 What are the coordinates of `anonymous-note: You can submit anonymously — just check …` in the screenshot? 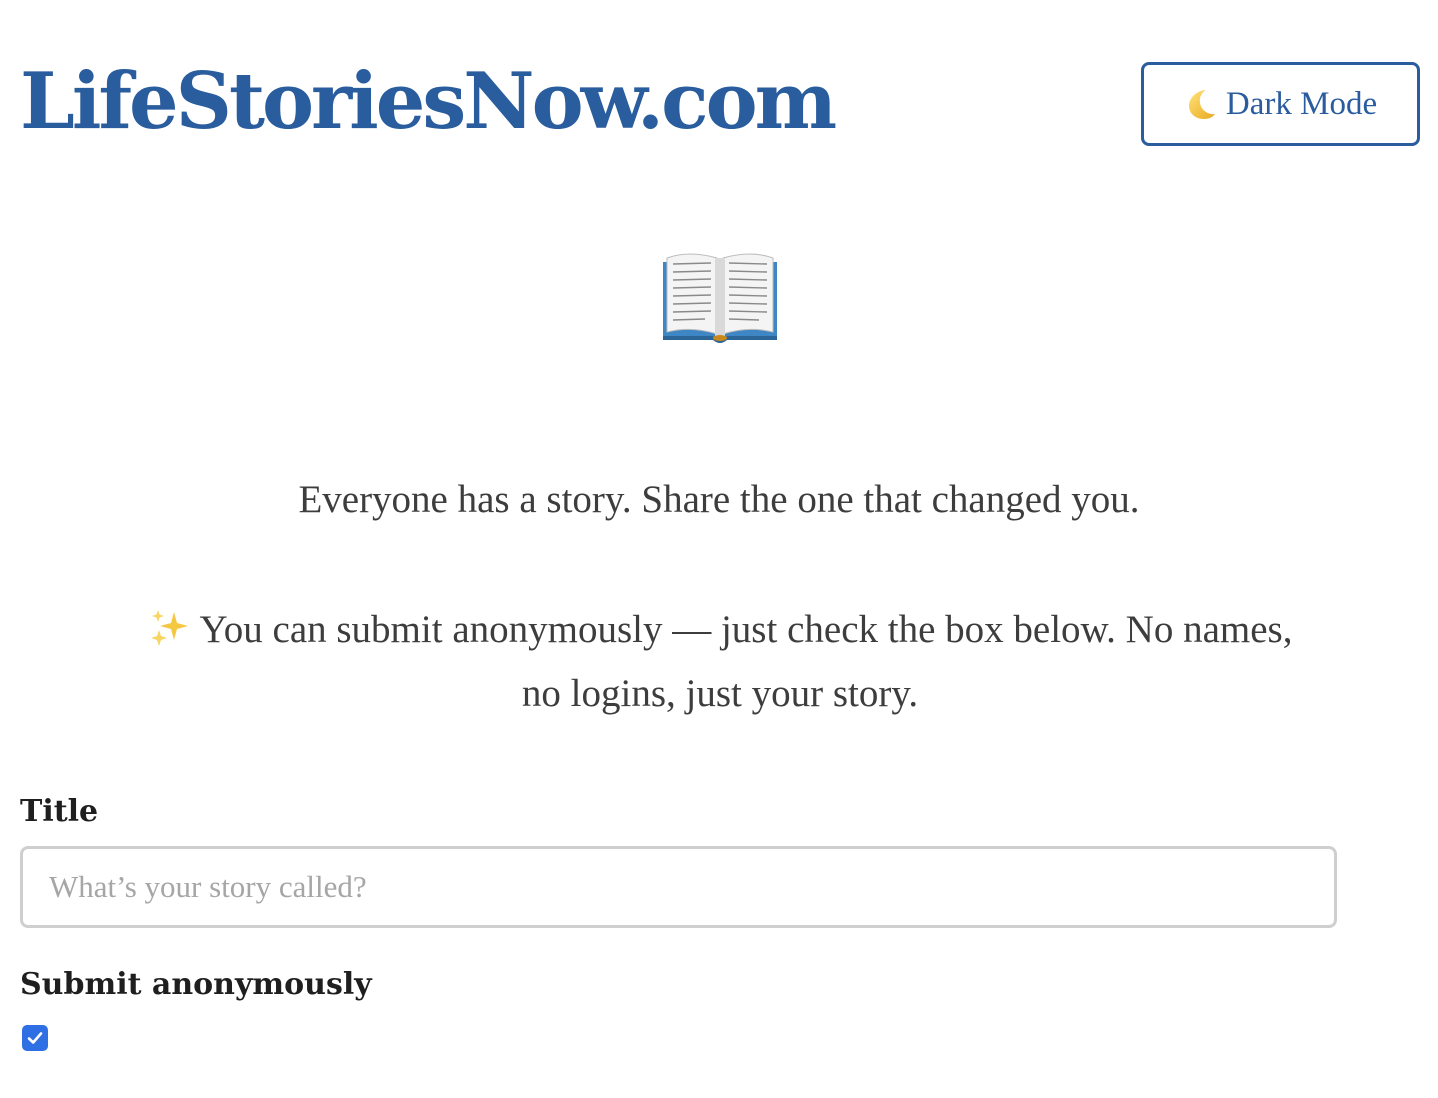 It's located at (720, 662).